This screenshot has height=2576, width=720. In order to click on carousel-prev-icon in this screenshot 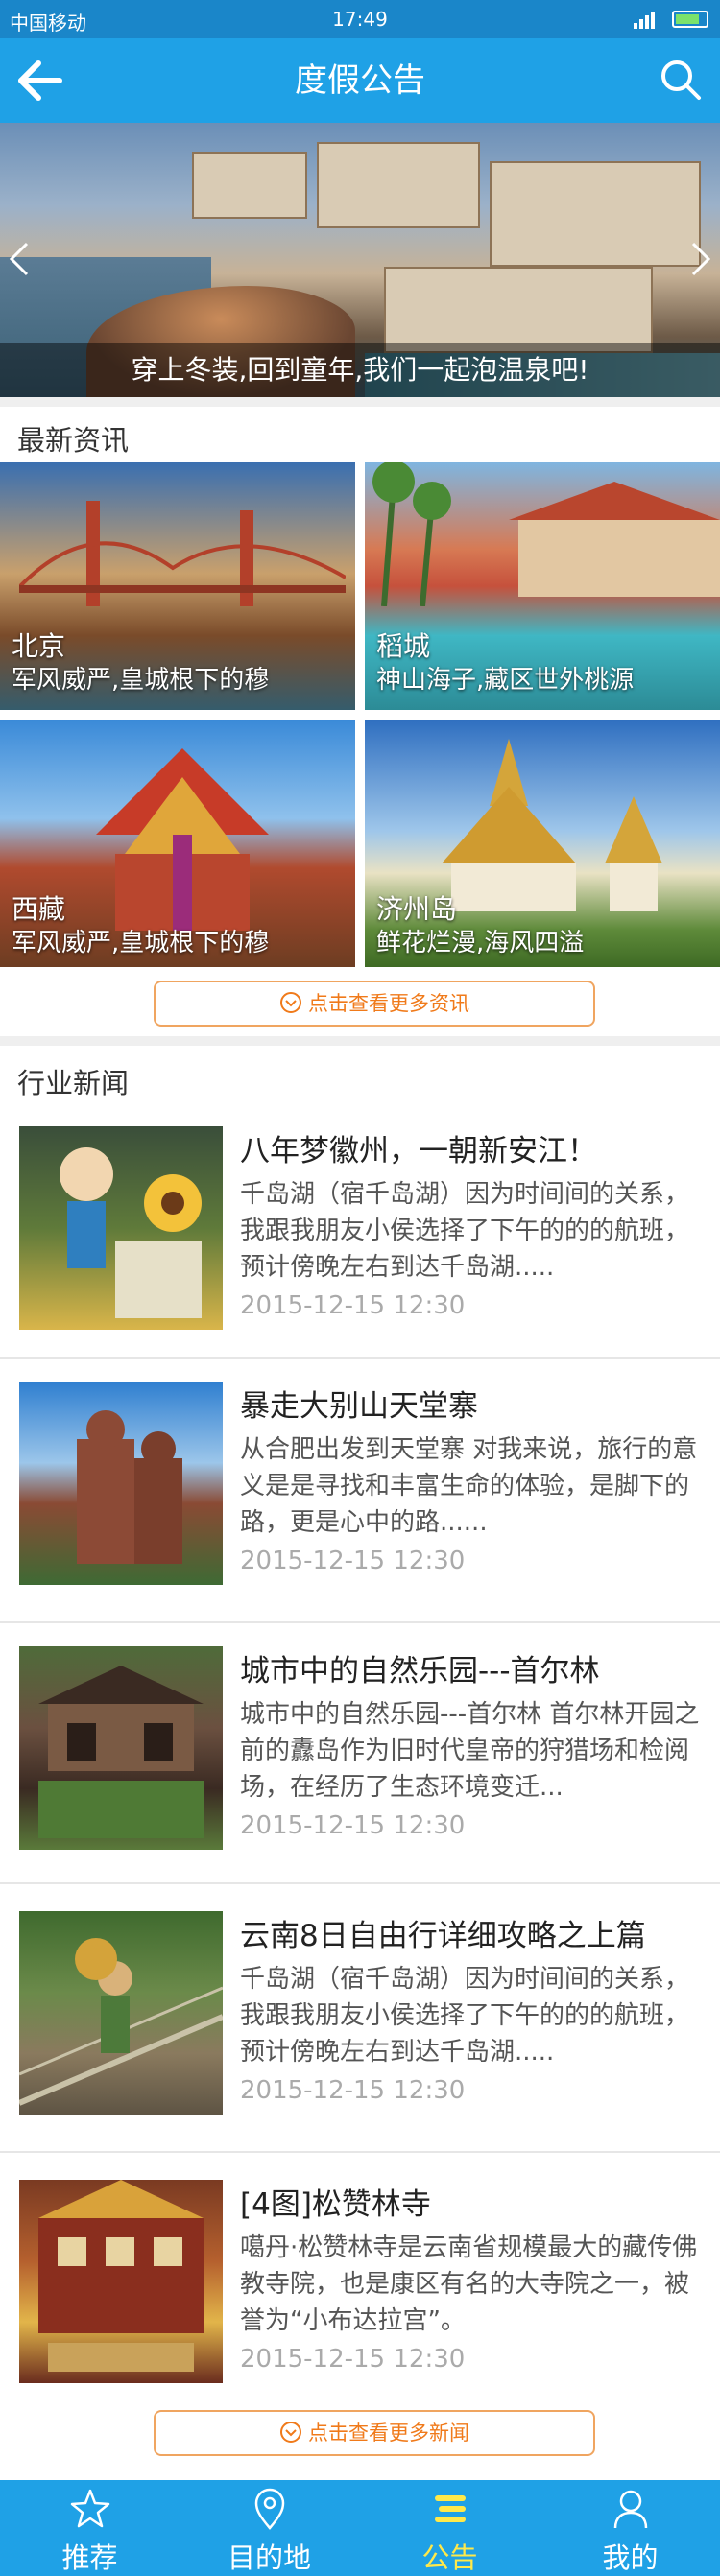, I will do `click(19, 259)`.